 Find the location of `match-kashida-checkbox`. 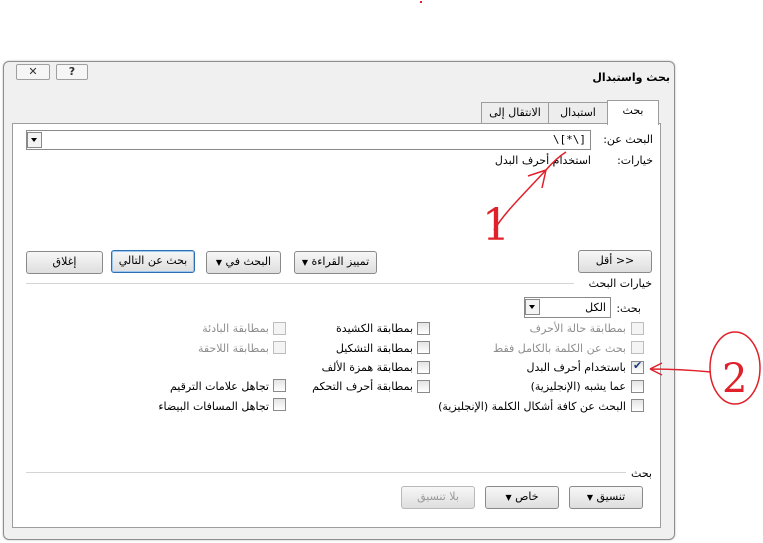

match-kashida-checkbox is located at coordinates (423, 328).